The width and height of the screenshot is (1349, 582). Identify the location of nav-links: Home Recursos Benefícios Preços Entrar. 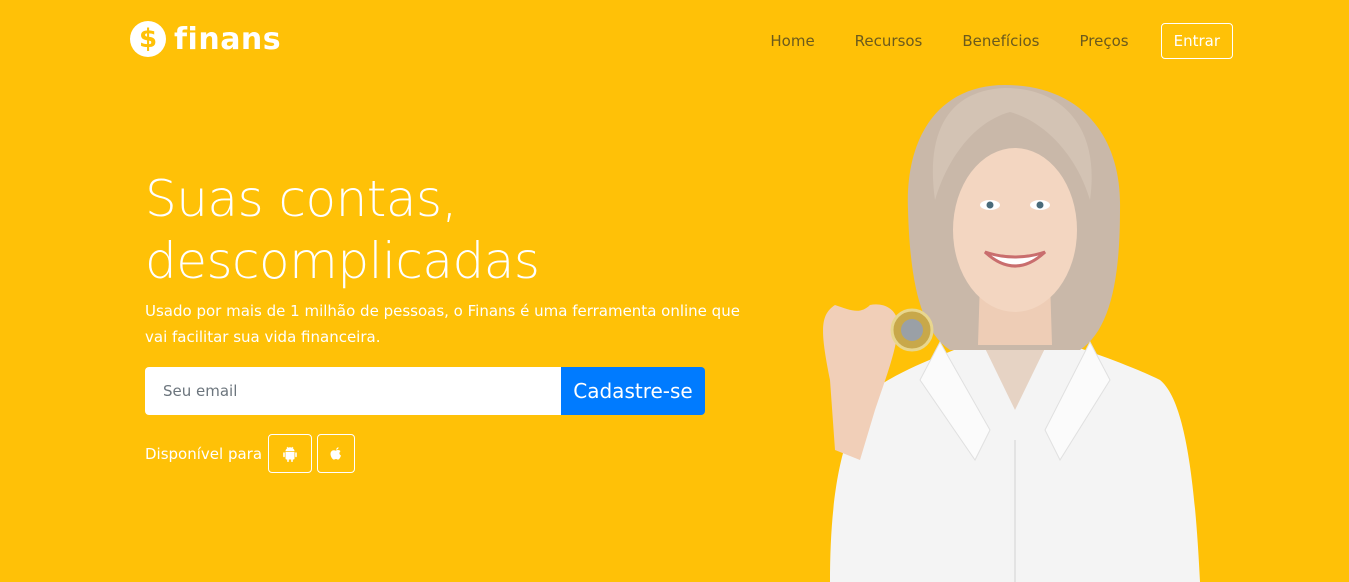
(1001, 41).